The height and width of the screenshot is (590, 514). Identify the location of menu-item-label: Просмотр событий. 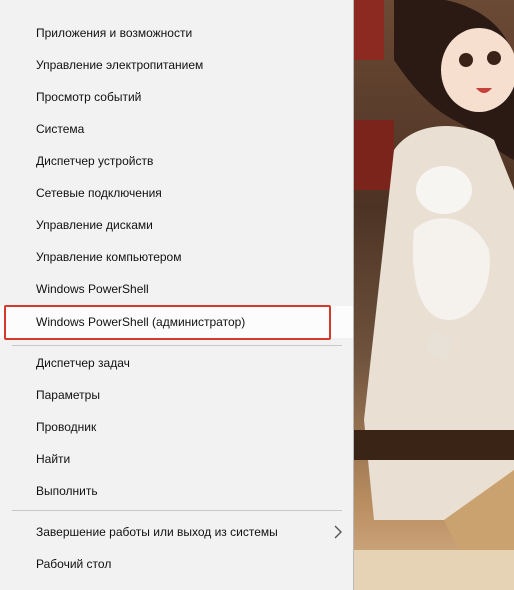
(89, 97).